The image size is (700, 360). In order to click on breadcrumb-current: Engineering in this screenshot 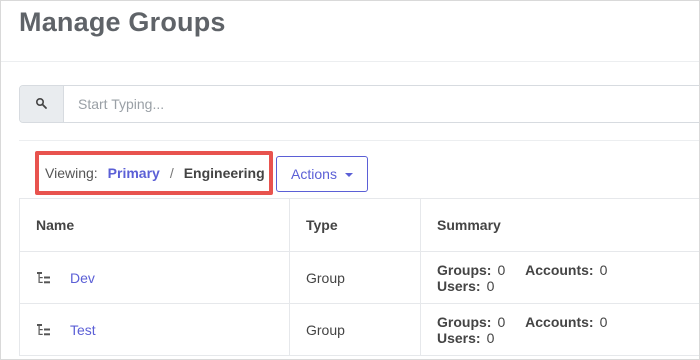, I will do `click(224, 173)`.